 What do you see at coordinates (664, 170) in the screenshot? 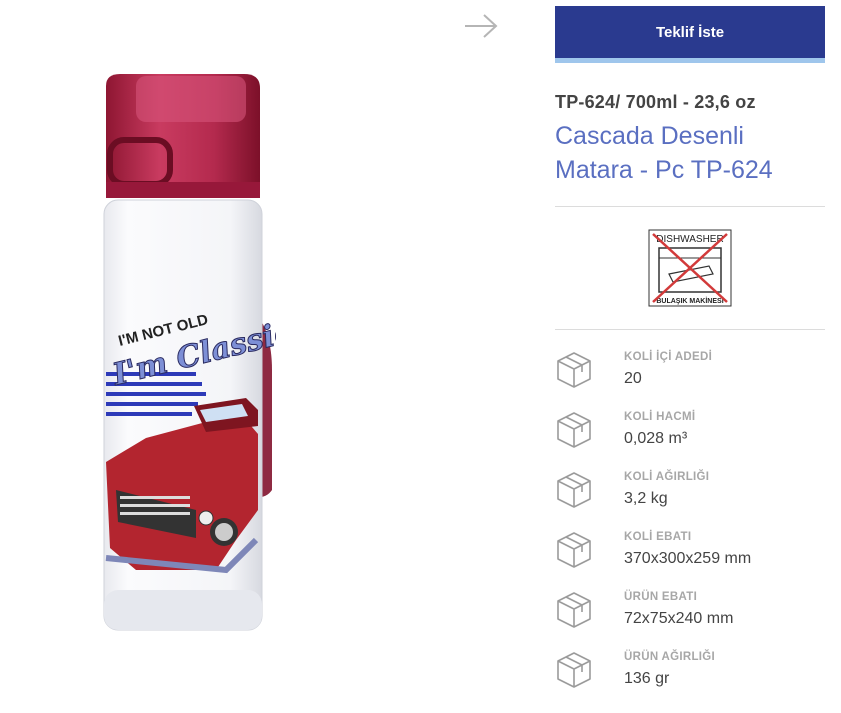
I see `product-title-line2: Matara - Pc TP-624` at bounding box center [664, 170].